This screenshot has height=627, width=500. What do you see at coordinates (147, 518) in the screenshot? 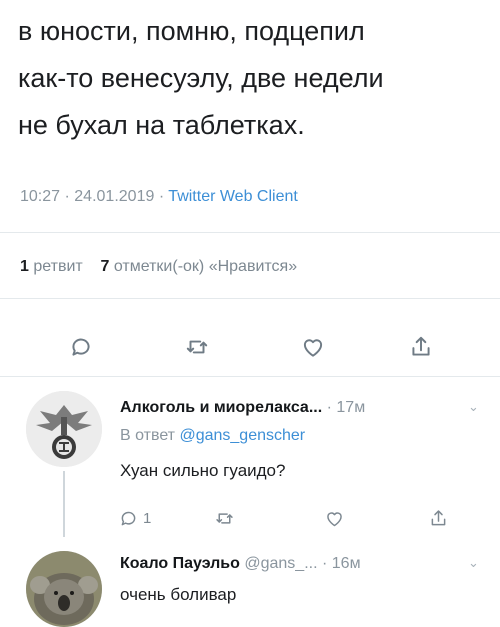
I see `reply-count: 1` at bounding box center [147, 518].